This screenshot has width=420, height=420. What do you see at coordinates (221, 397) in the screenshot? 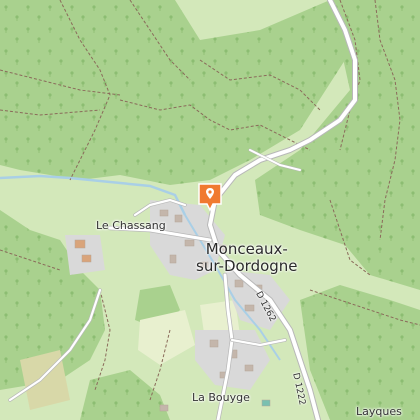
I see `place-label-la-bouyge: La Bouyge` at bounding box center [221, 397].